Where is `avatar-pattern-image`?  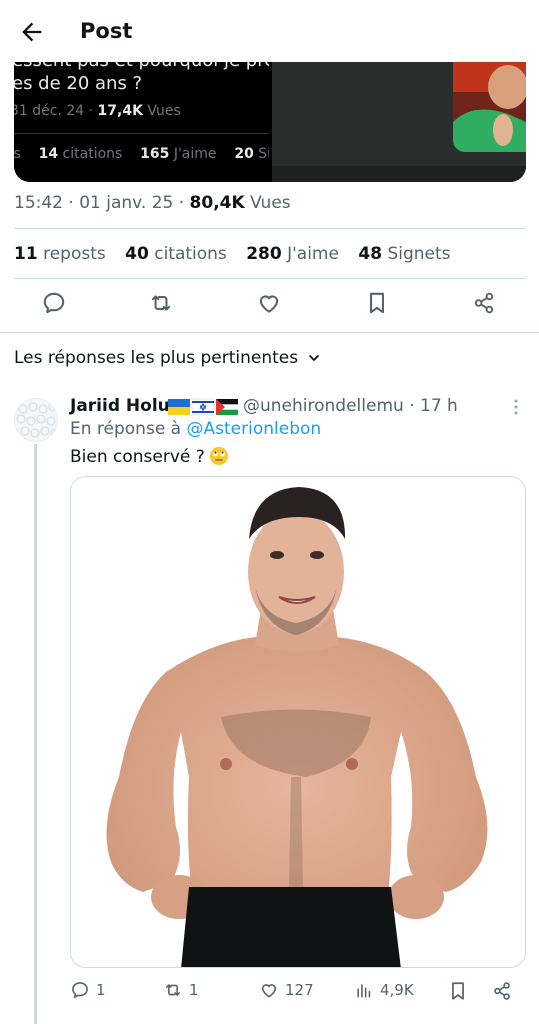
avatar-pattern-image is located at coordinates (36, 420).